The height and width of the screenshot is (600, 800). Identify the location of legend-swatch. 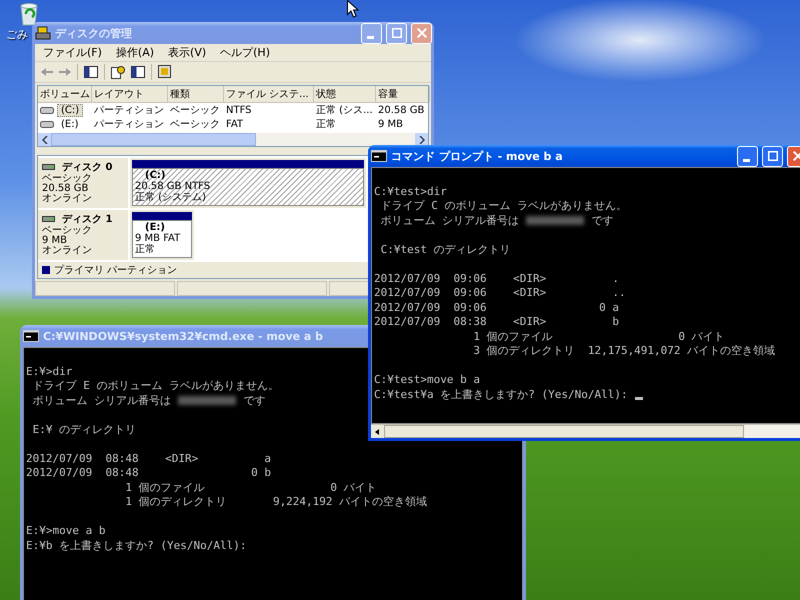
(46, 270).